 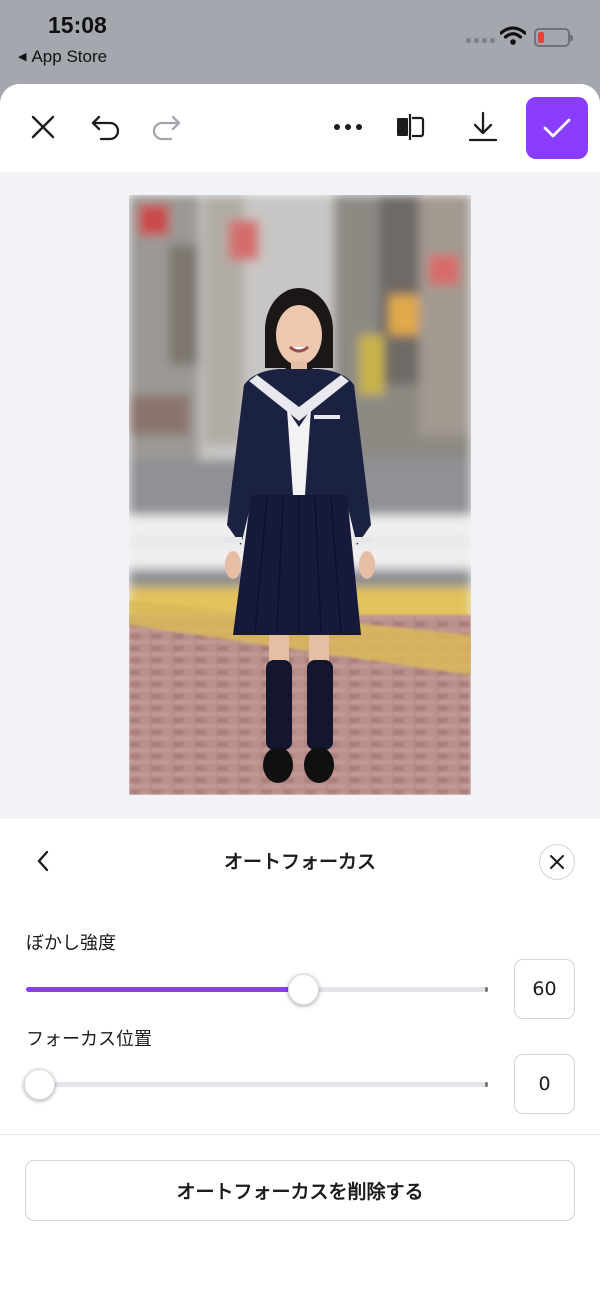 I want to click on close-button, so click(x=43, y=127).